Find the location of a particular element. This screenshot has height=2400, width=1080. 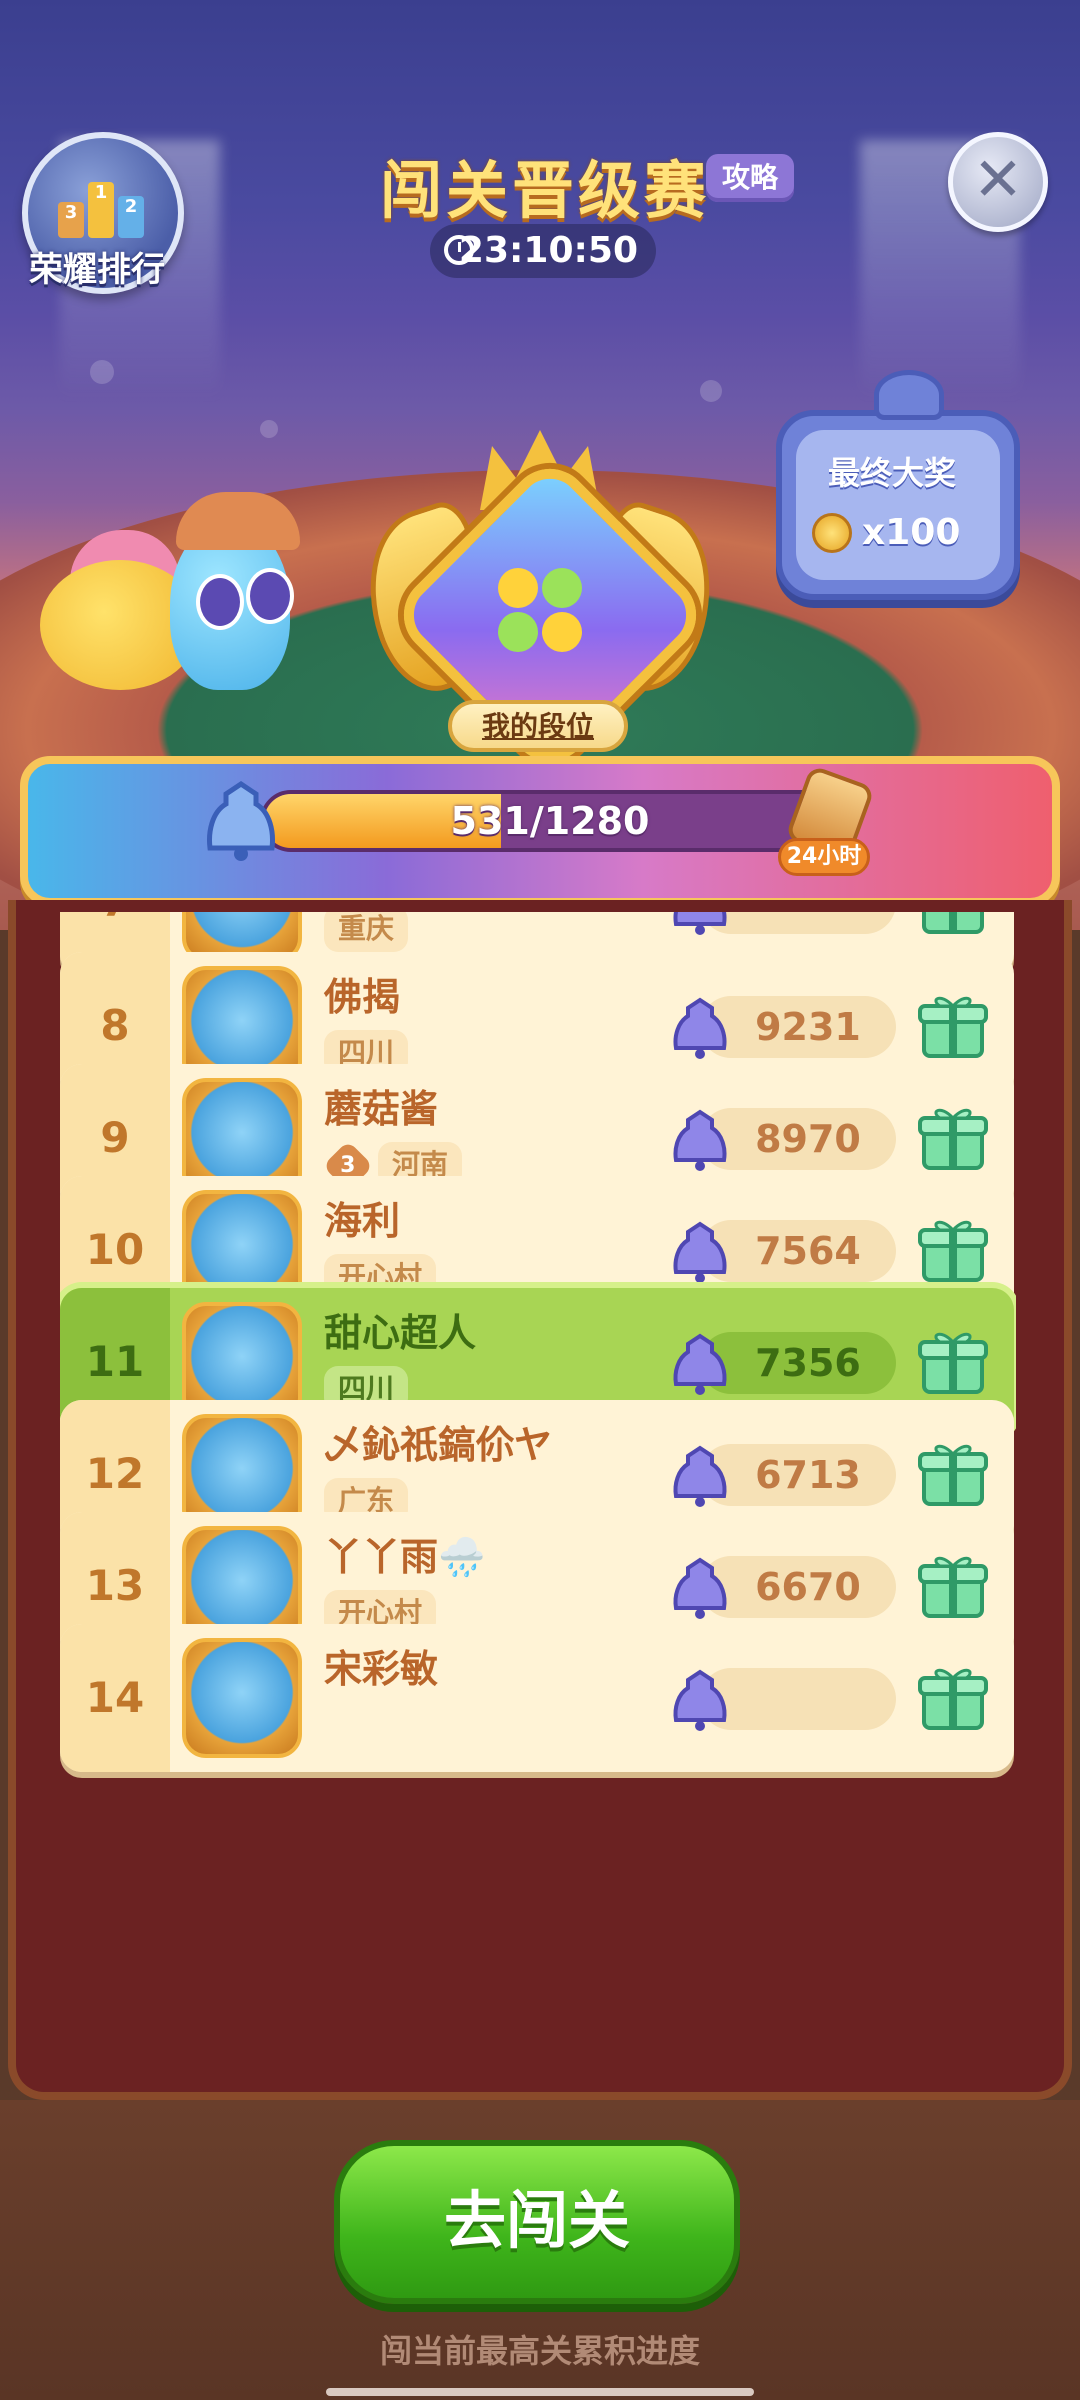

final-prize-card: 最终大奖 x100 is located at coordinates (898, 485).